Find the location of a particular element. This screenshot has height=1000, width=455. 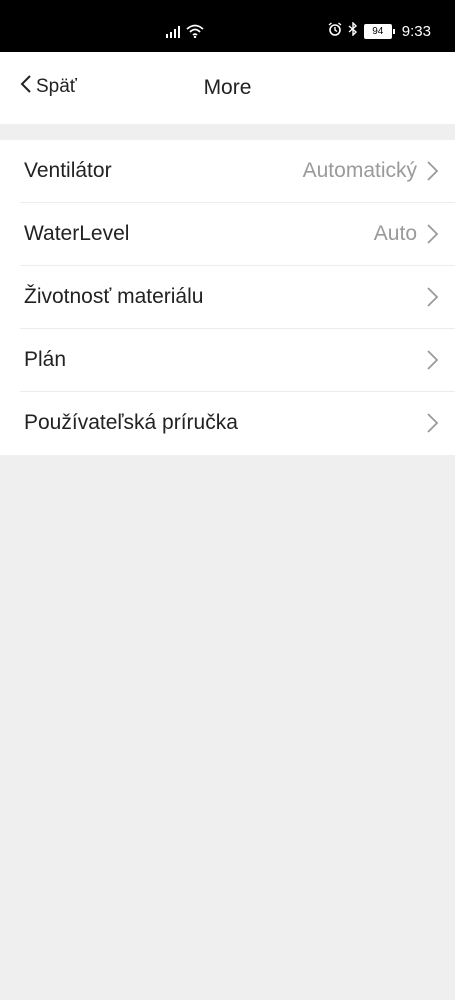

list-item-label: Životnosť materiálu is located at coordinates (114, 296).